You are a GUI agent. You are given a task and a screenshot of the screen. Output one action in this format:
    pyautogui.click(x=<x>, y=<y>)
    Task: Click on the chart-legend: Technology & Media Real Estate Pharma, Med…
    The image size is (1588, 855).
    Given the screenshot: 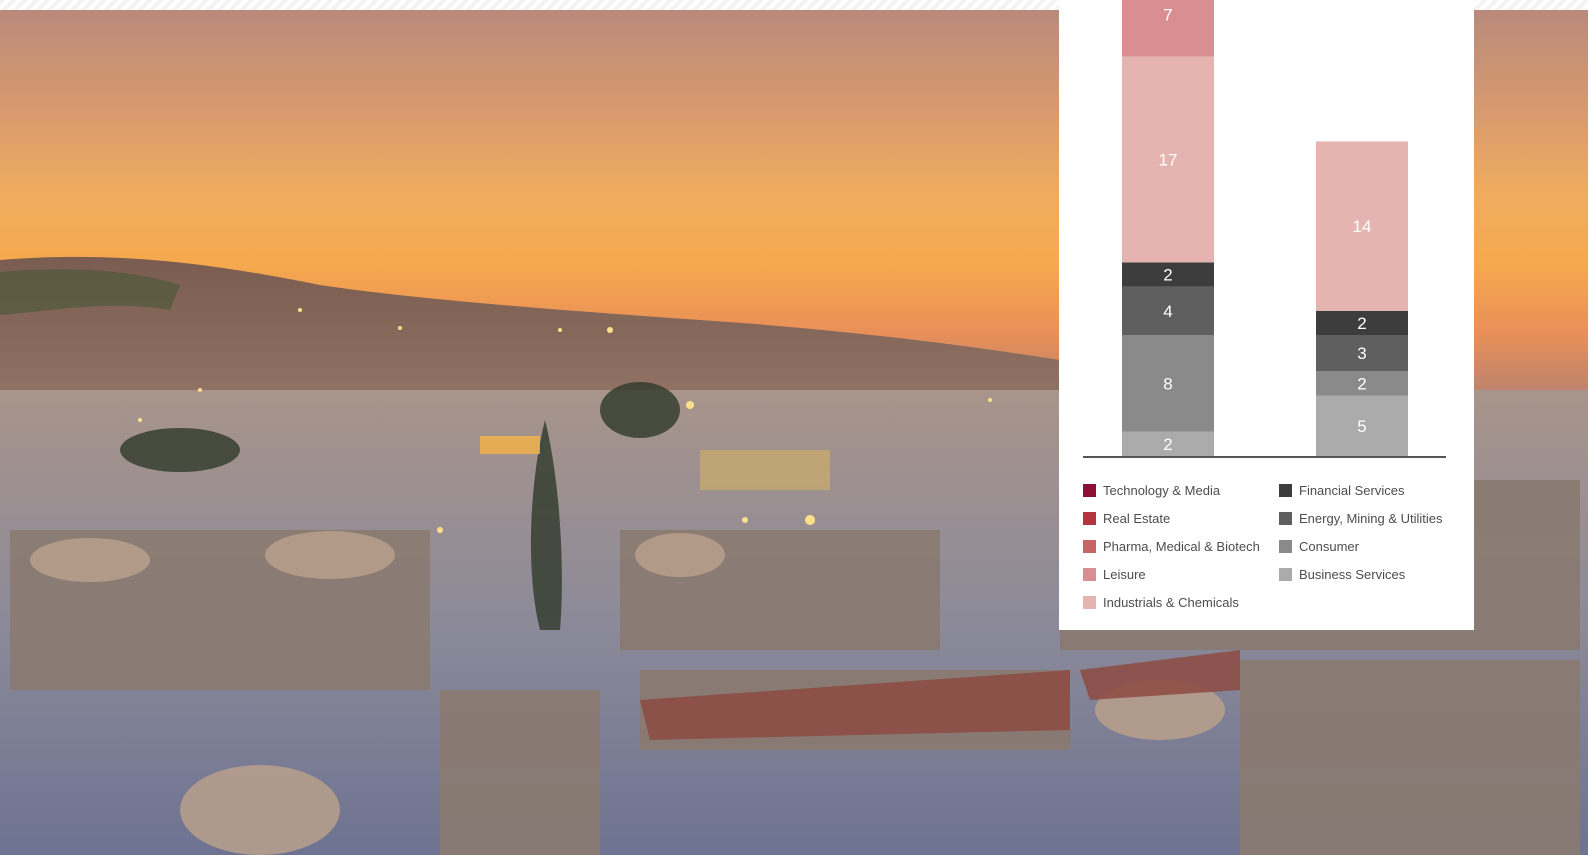 What is the action you would take?
    pyautogui.click(x=1273, y=546)
    